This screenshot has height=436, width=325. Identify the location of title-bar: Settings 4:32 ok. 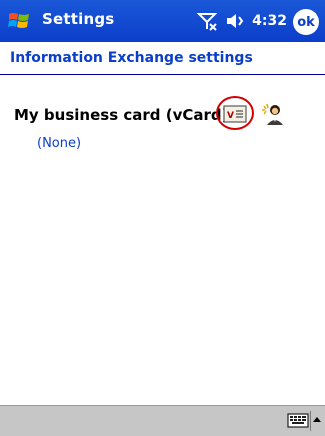
(162, 21).